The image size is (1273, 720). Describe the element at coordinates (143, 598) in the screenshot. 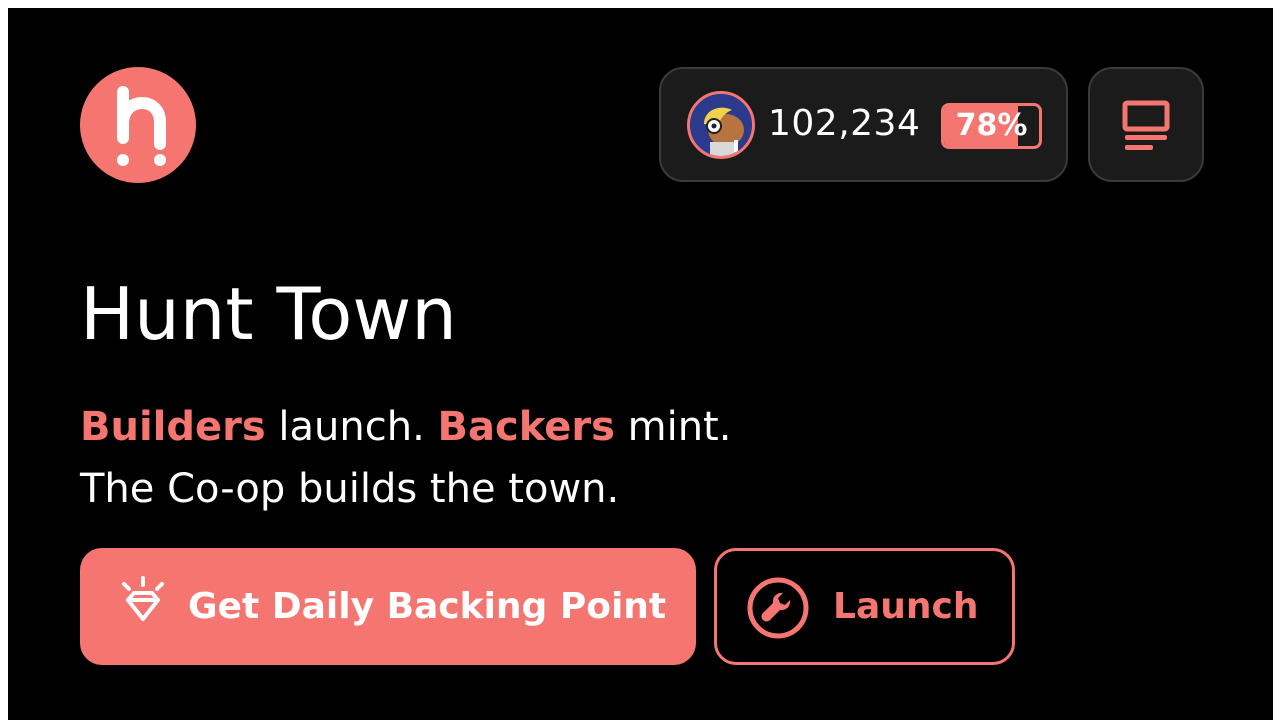

I see `diamond-sparkle-icon` at that location.